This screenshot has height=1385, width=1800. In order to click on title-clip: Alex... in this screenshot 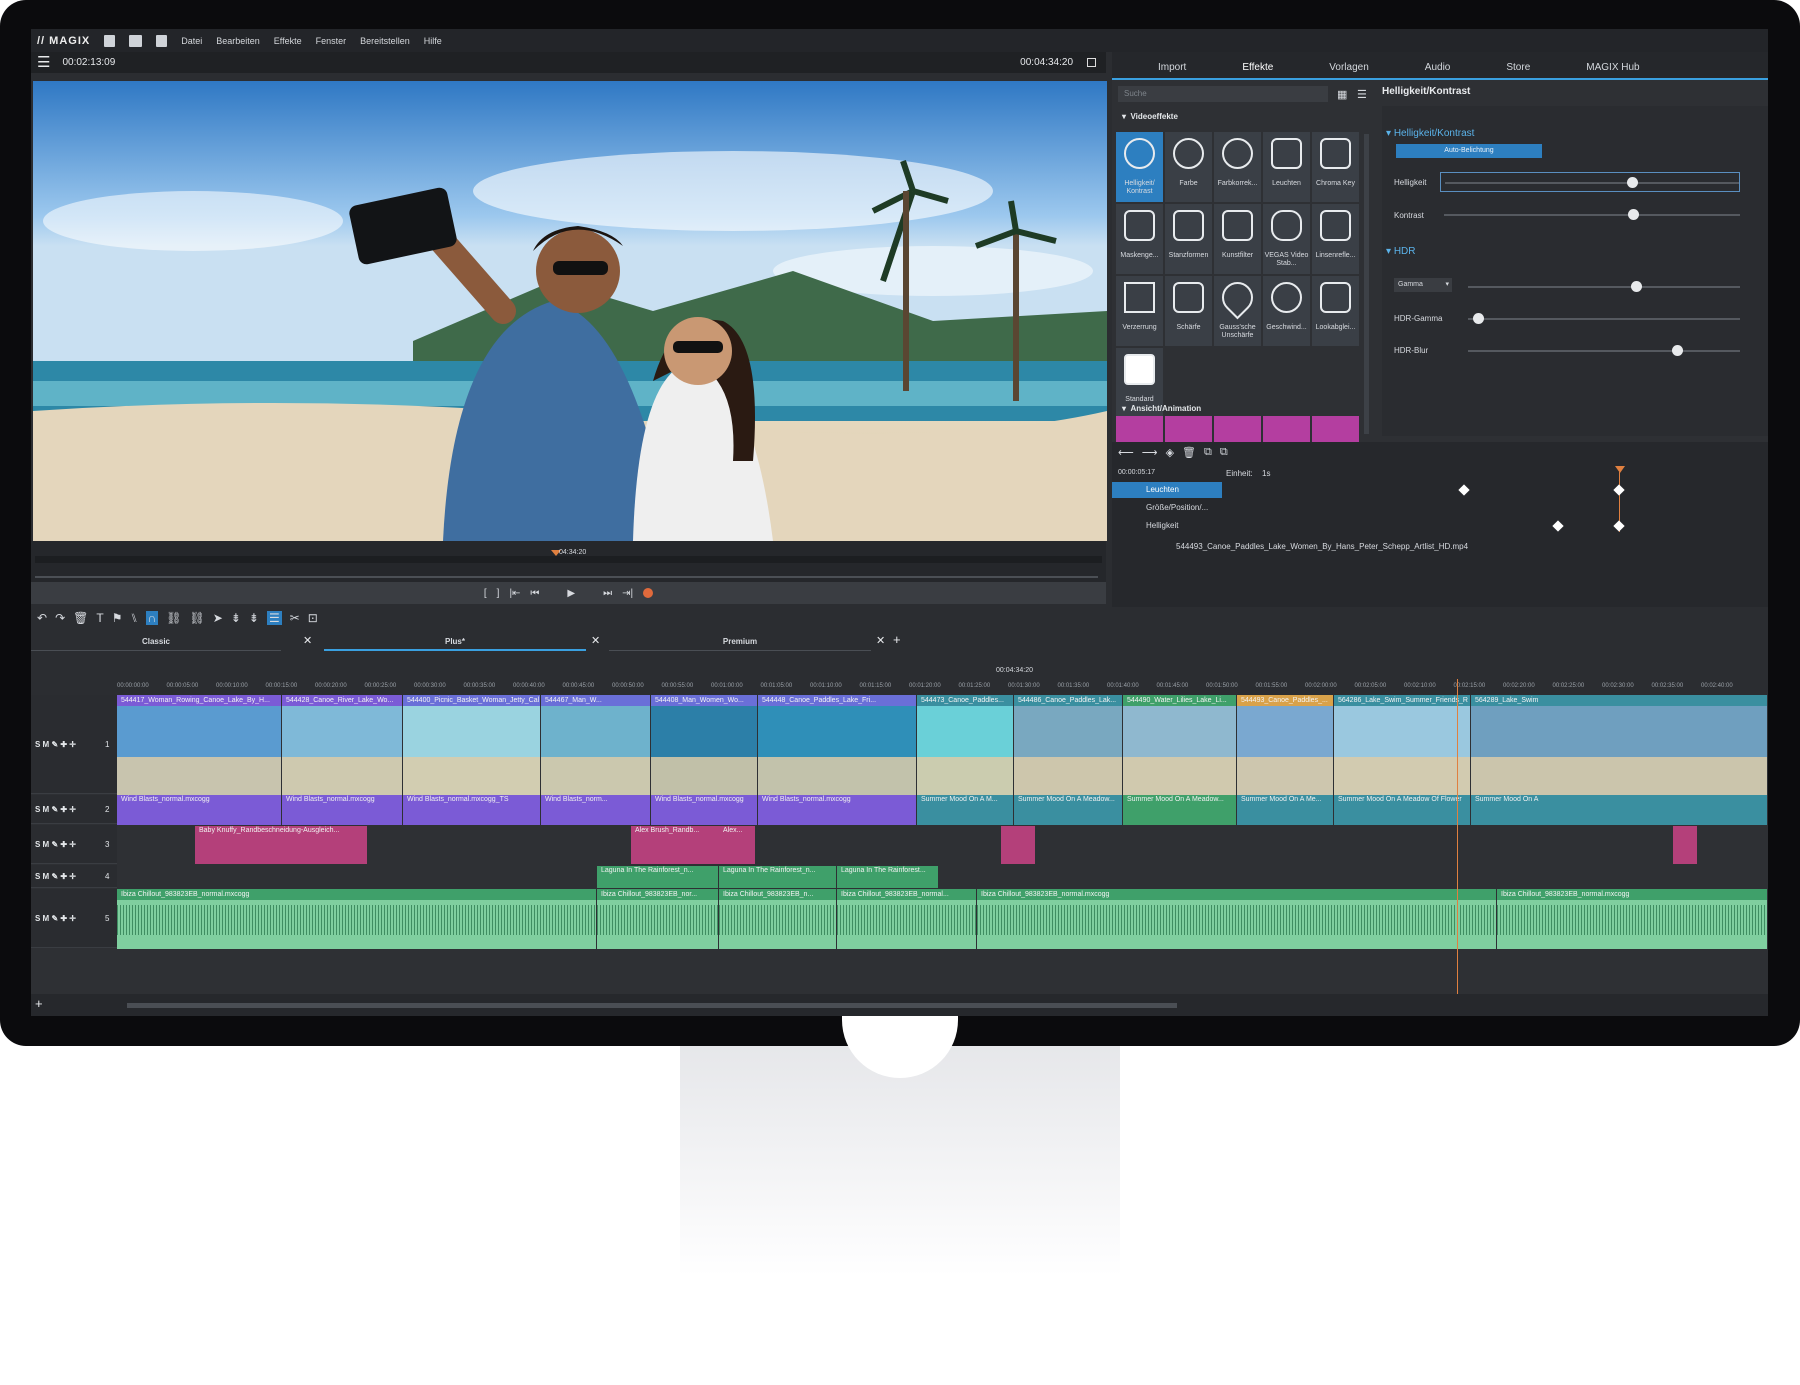, I will do `click(737, 845)`.